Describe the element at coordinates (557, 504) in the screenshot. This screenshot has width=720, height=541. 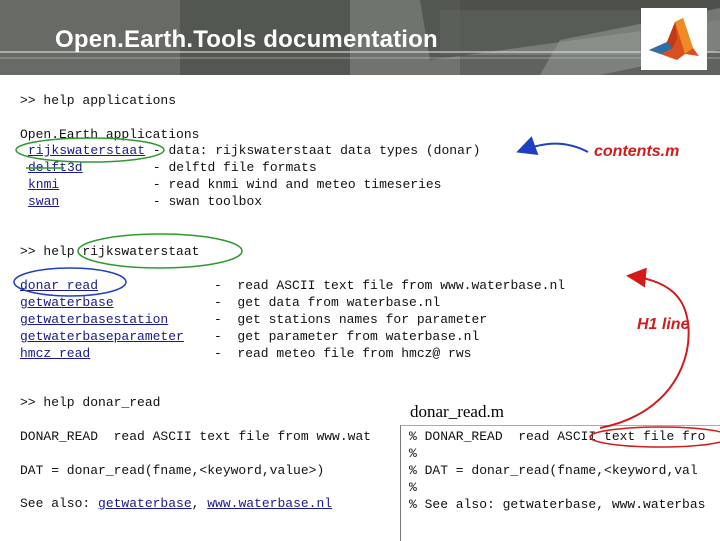
I see `file-line: % See also: getwaterbase, www.waterbas` at that location.